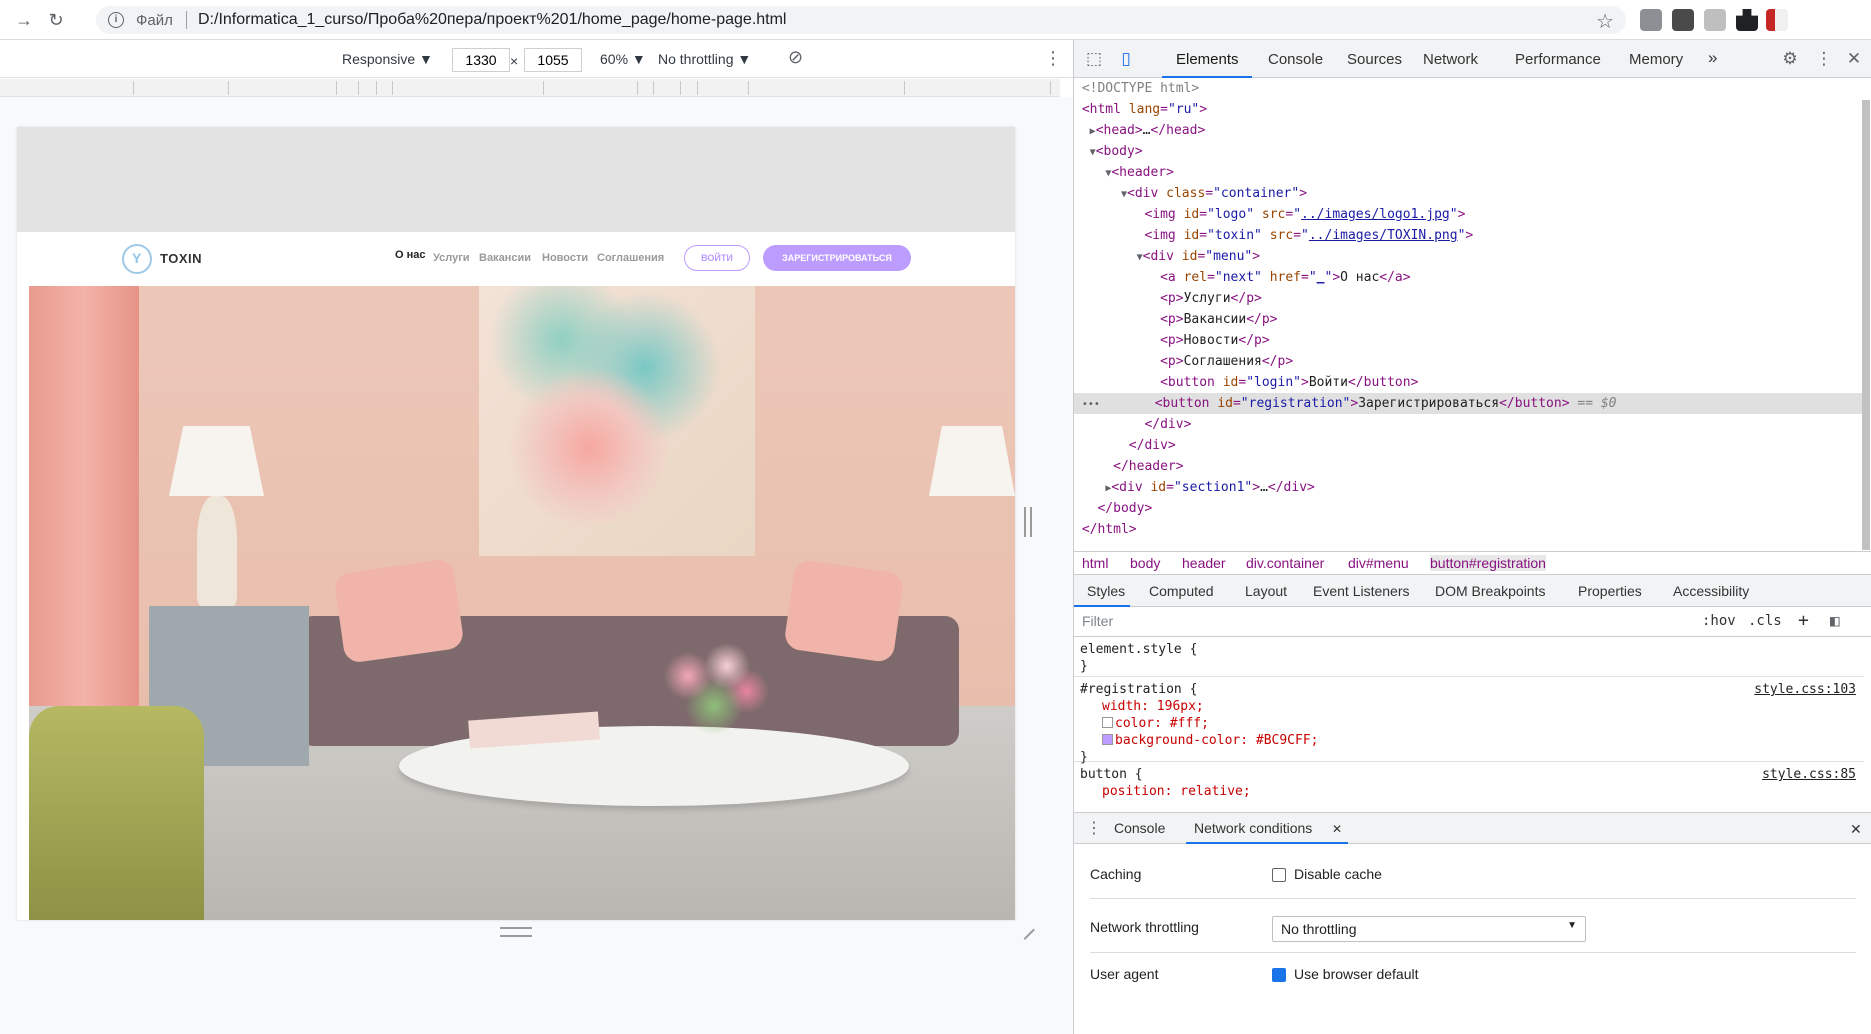 Image resolution: width=1871 pixels, height=1034 pixels. What do you see at coordinates (1253, 828) in the screenshot?
I see `drawer-tab-network-conditions: Network conditions` at bounding box center [1253, 828].